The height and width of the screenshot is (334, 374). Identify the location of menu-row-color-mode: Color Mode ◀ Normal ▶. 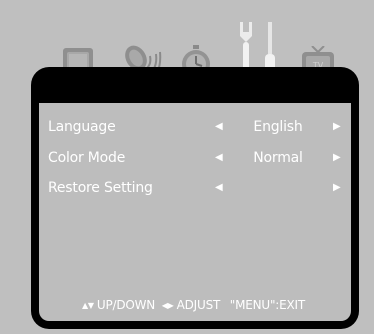
(195, 158).